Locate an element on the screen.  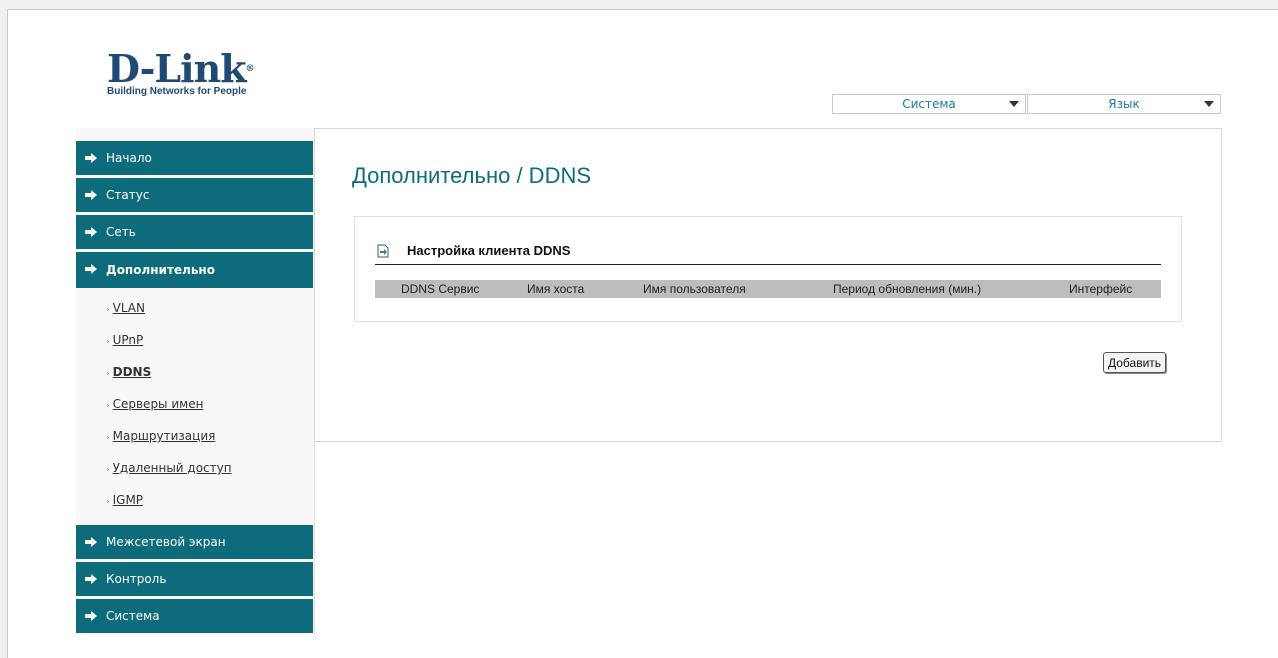
sub-item-ddns: › DDNS is located at coordinates (128, 372).